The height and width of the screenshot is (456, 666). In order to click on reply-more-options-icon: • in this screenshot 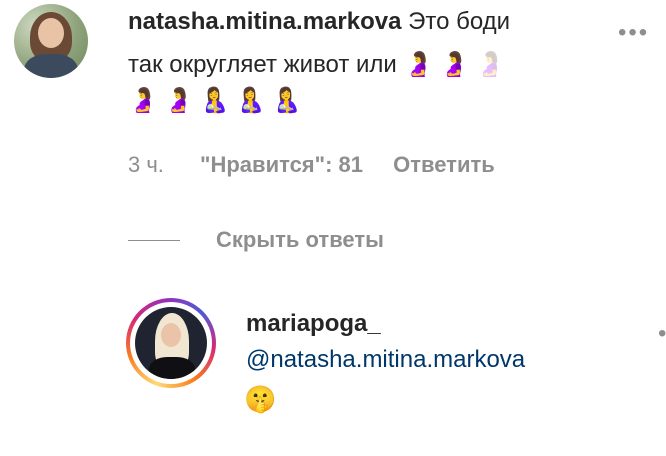, I will do `click(662, 334)`.